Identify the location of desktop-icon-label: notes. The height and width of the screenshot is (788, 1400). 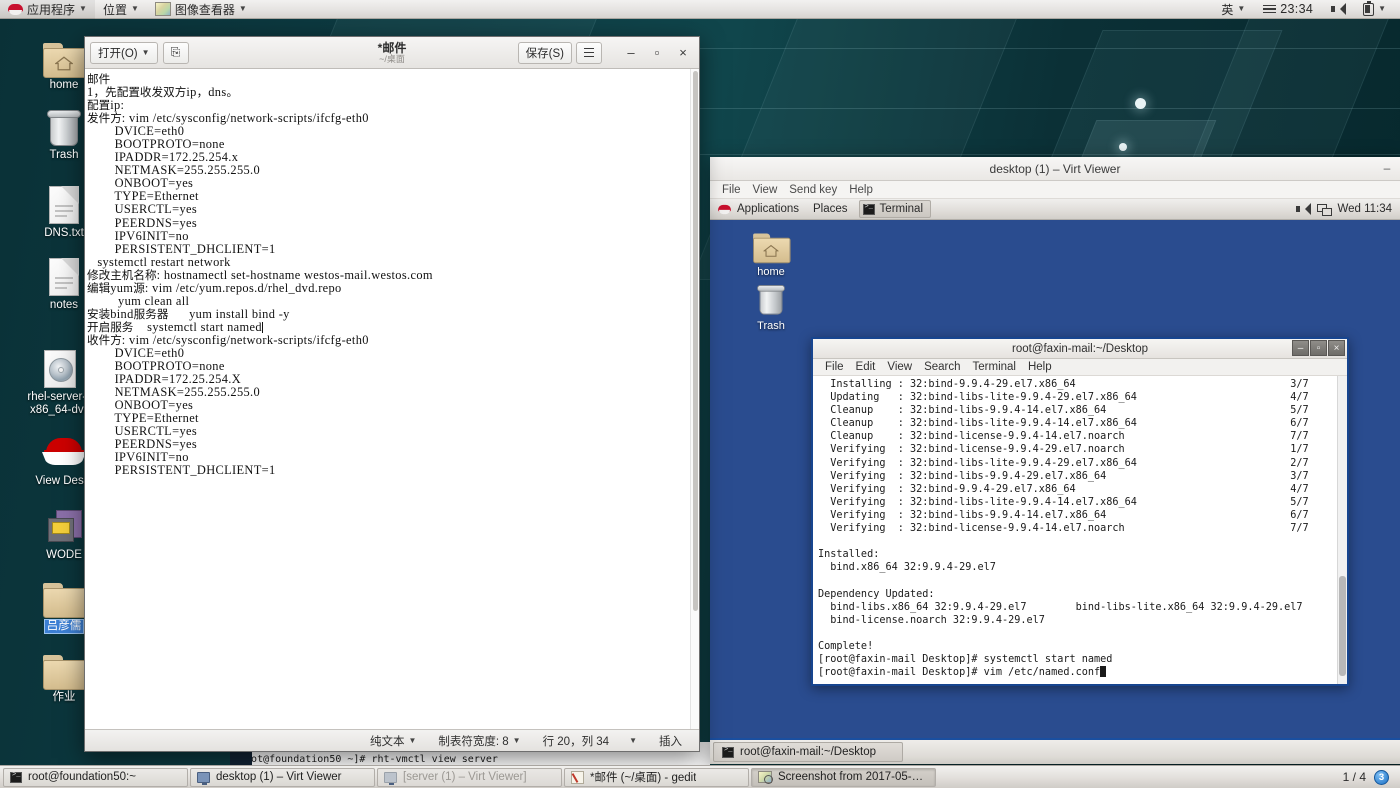
(64, 305).